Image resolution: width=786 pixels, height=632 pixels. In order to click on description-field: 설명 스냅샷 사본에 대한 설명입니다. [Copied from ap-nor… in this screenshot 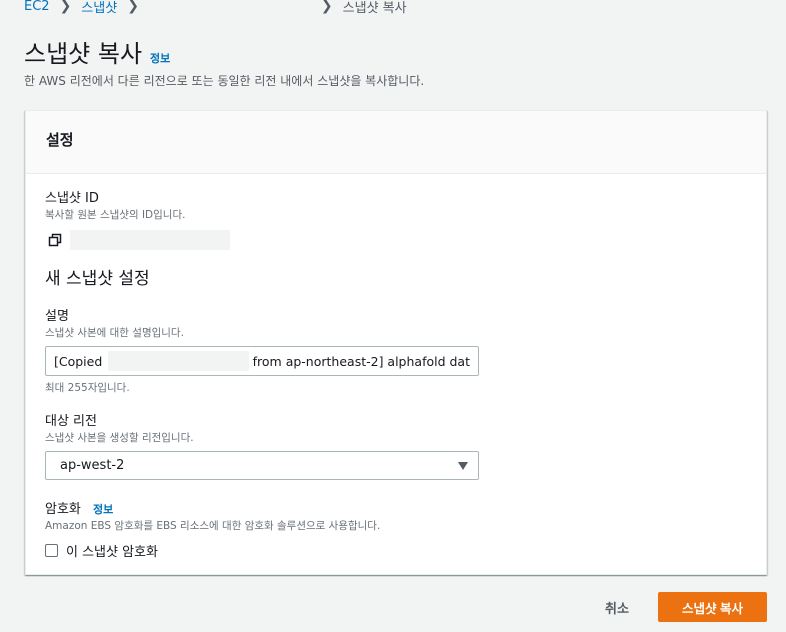, I will do `click(262, 350)`.